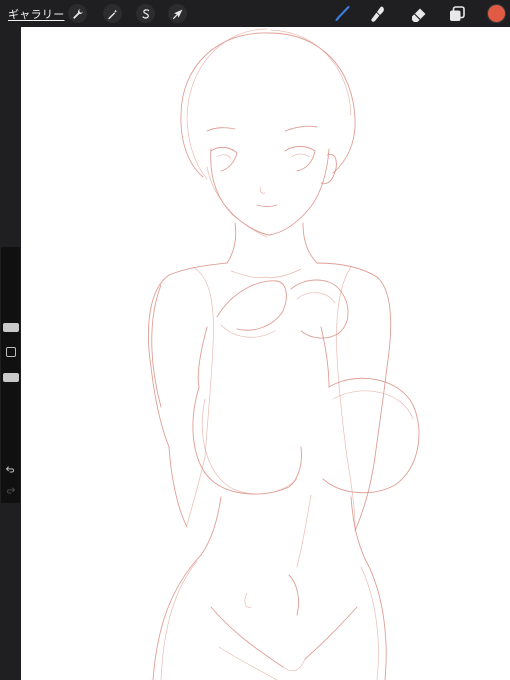 The width and height of the screenshot is (510, 680). Describe the element at coordinates (145, 13) in the screenshot. I see `selection-s-icon` at that location.